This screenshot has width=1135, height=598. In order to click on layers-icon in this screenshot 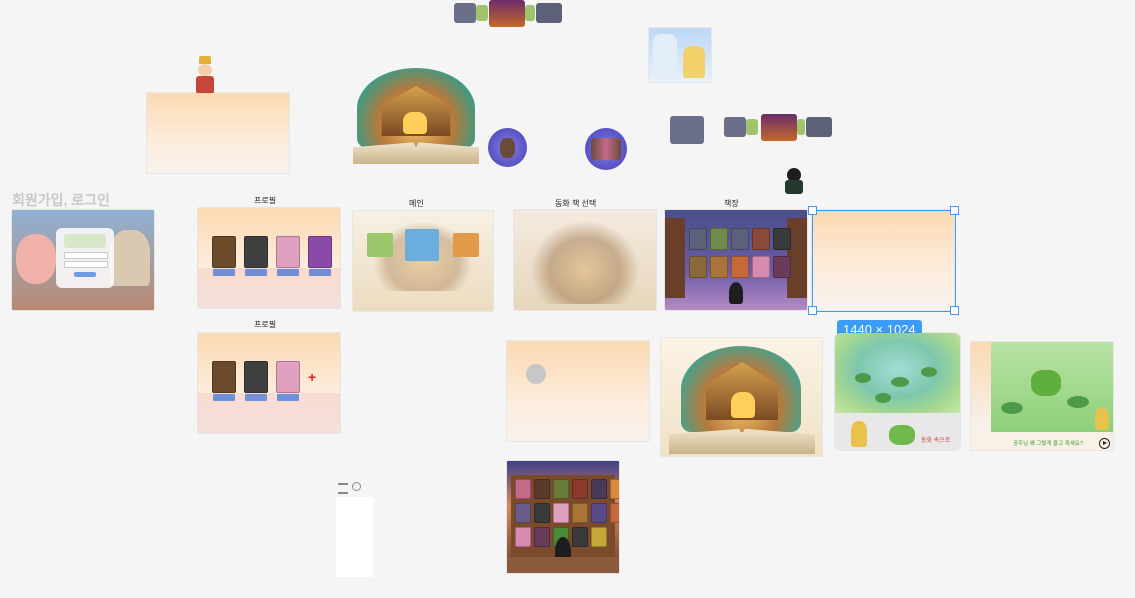, I will do `click(343, 488)`.